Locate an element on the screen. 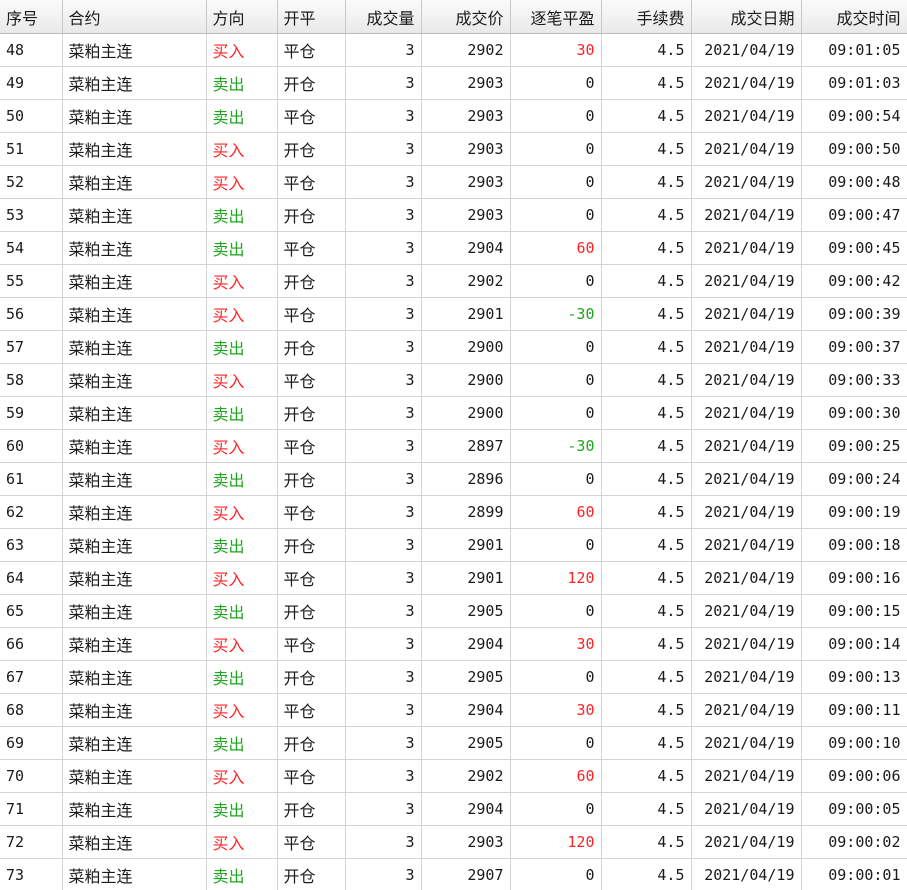 Image resolution: width=907 pixels, height=890 pixels. header-row: 序号 合约 方向 开平 成交量 成交价 逐笔平盈 手续费 成交日期 成交时间 is located at coordinates (453, 17).